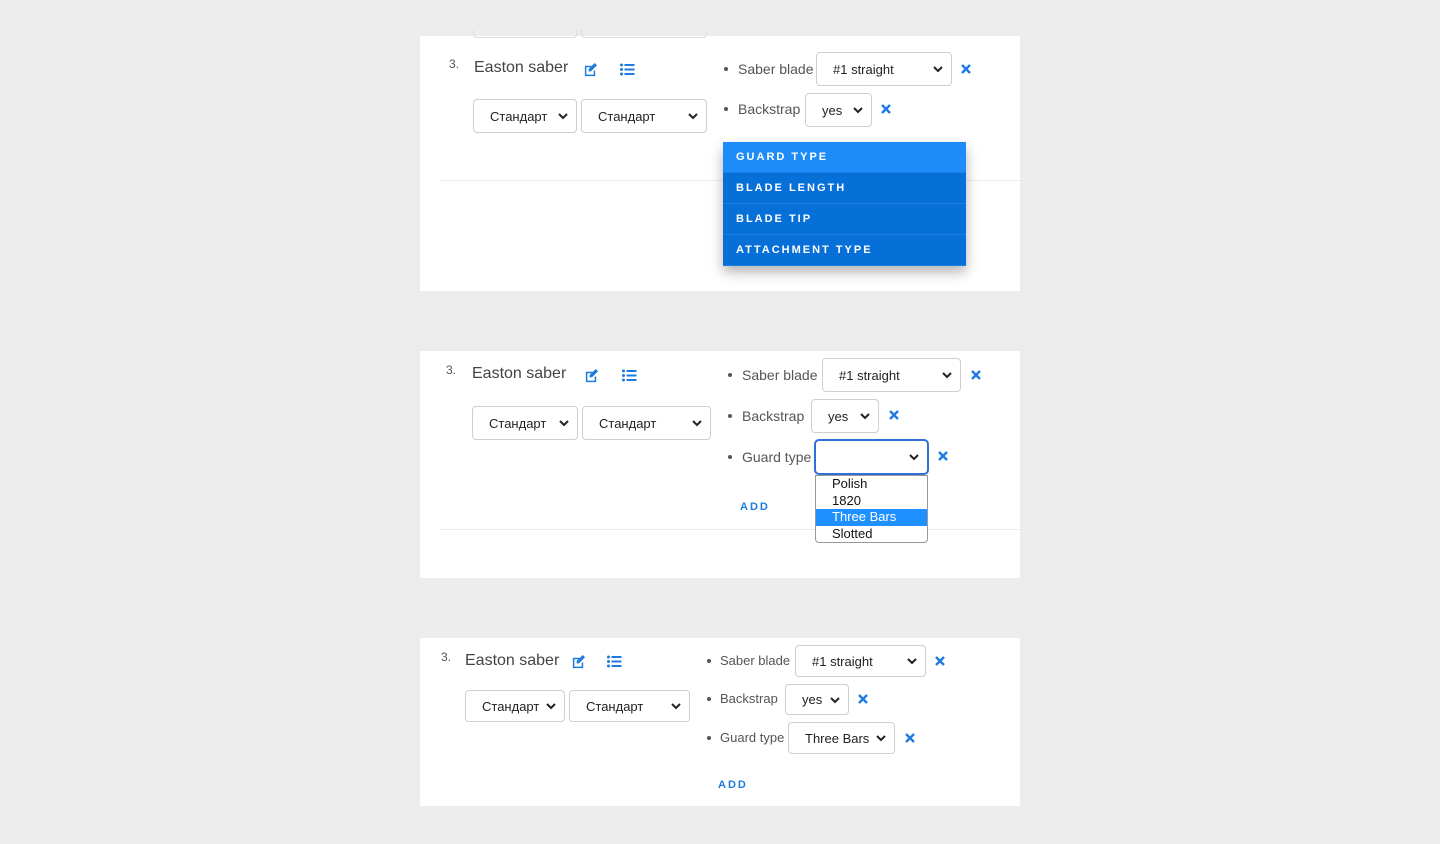 This screenshot has width=1440, height=844. I want to click on option-three-bars: Three Bars, so click(871, 517).